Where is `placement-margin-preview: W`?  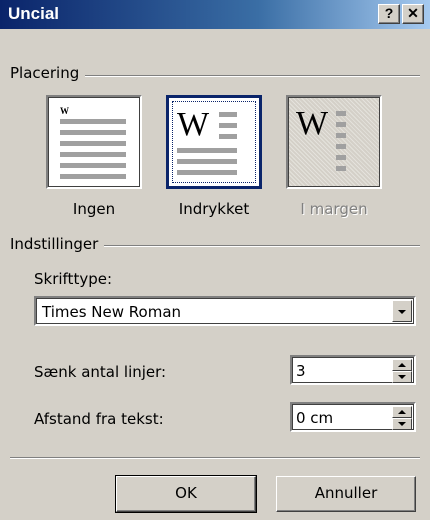 placement-margin-preview: W is located at coordinates (334, 142).